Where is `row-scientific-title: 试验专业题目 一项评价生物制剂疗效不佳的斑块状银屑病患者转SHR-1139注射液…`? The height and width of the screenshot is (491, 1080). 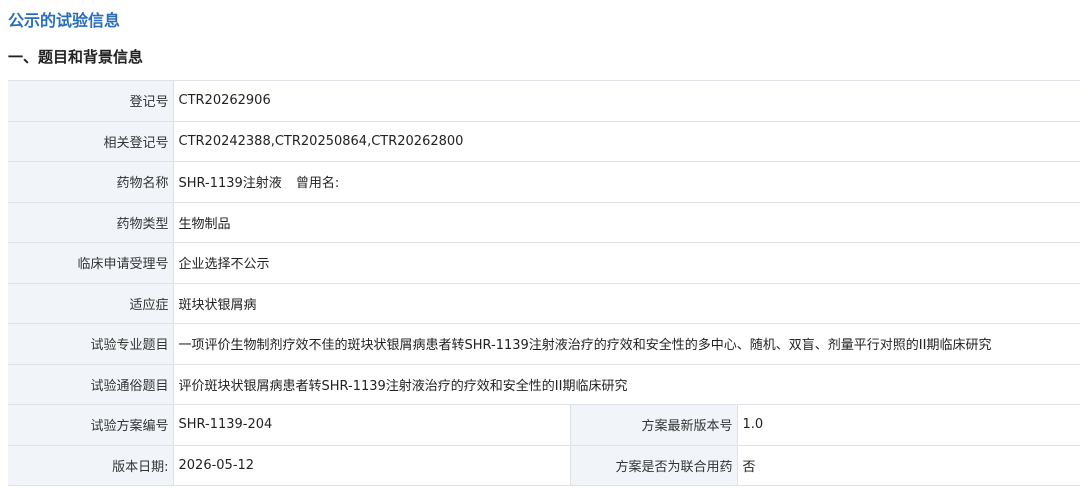
row-scientific-title: 试验专业题目 一项评价生物制剂疗效不佳的斑块状银屑病患者转SHR-1139注射液… is located at coordinates (544, 344).